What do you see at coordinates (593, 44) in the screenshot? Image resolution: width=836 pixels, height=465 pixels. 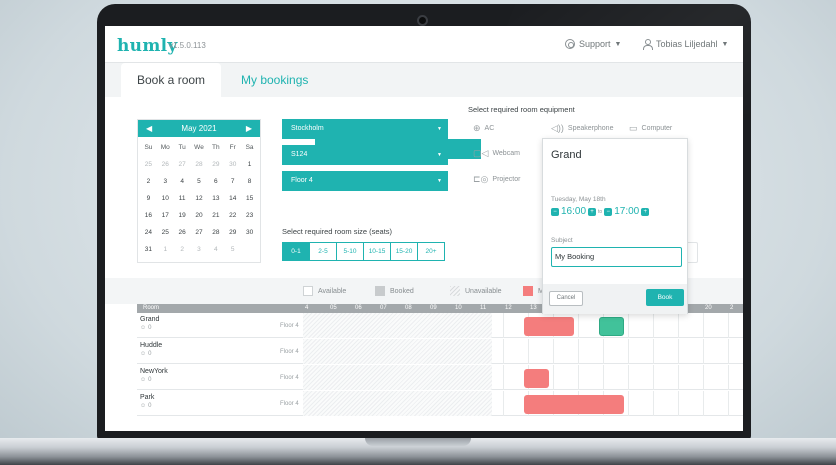 I see `support-menu: Support ▼` at bounding box center [593, 44].